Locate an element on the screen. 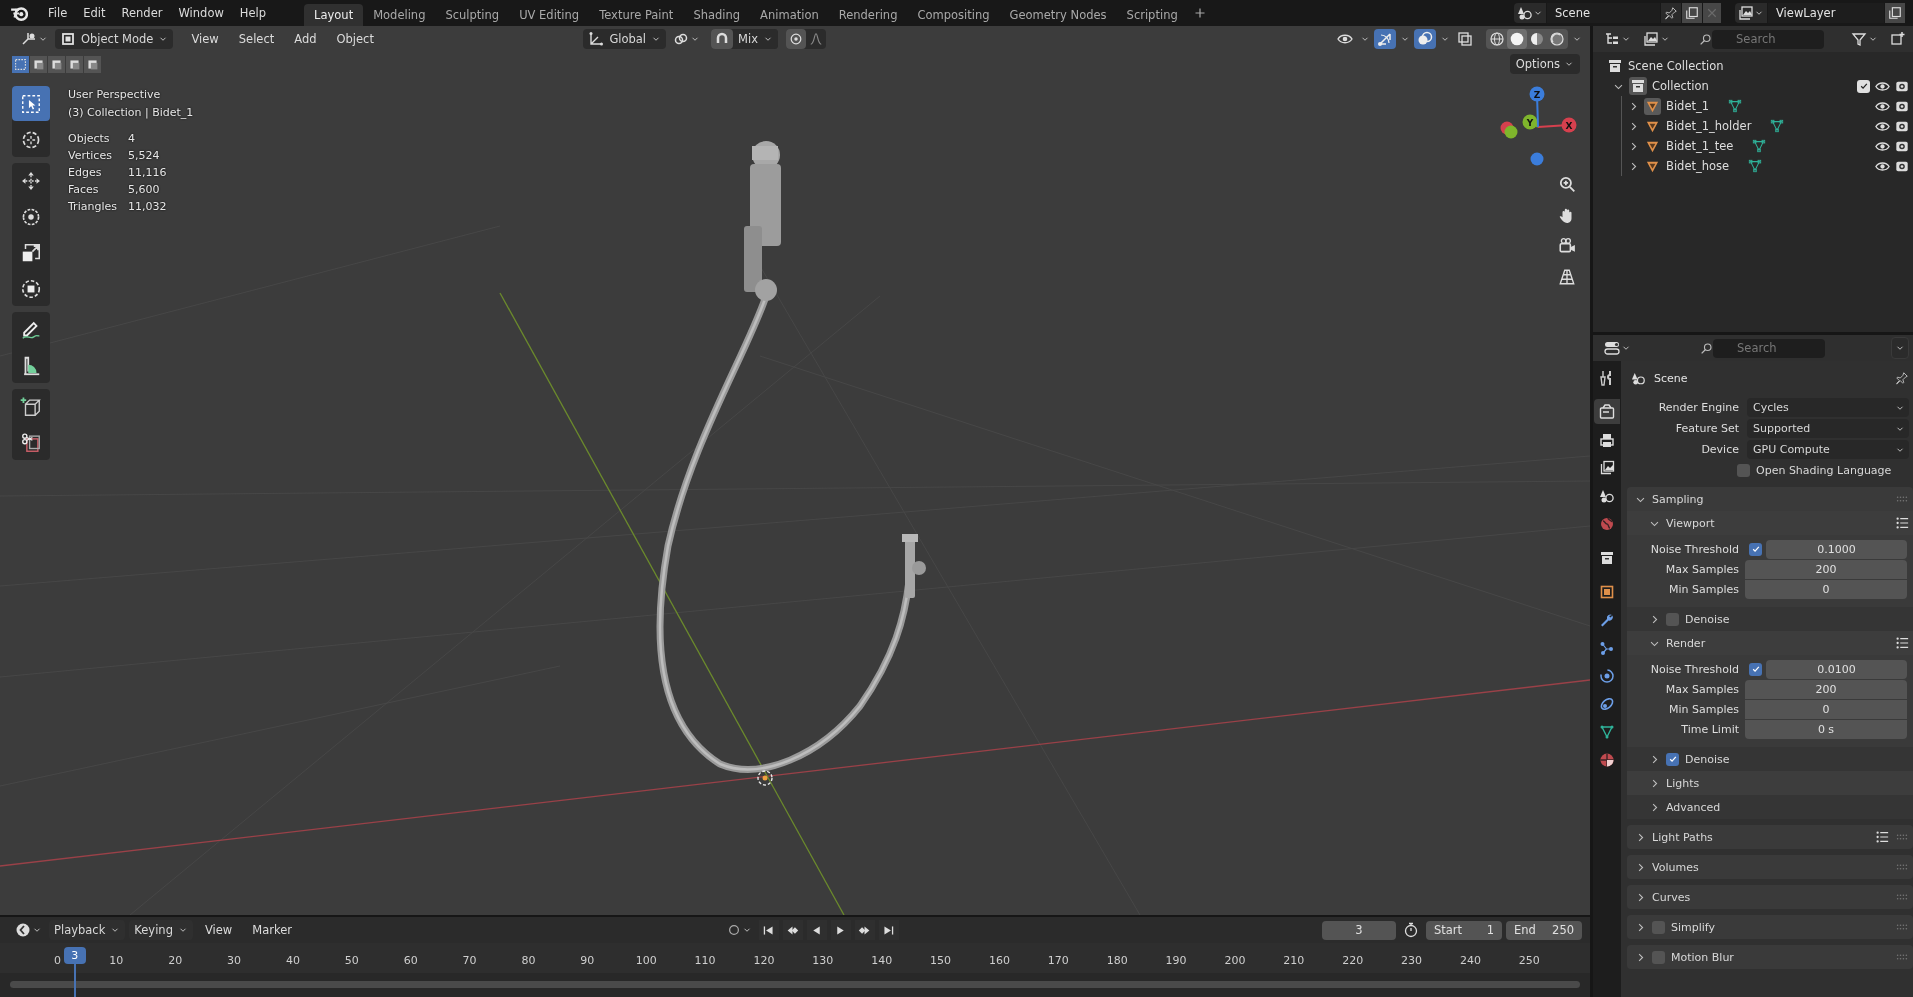 The height and width of the screenshot is (997, 1913). scrollbar is located at coordinates (795, 984).